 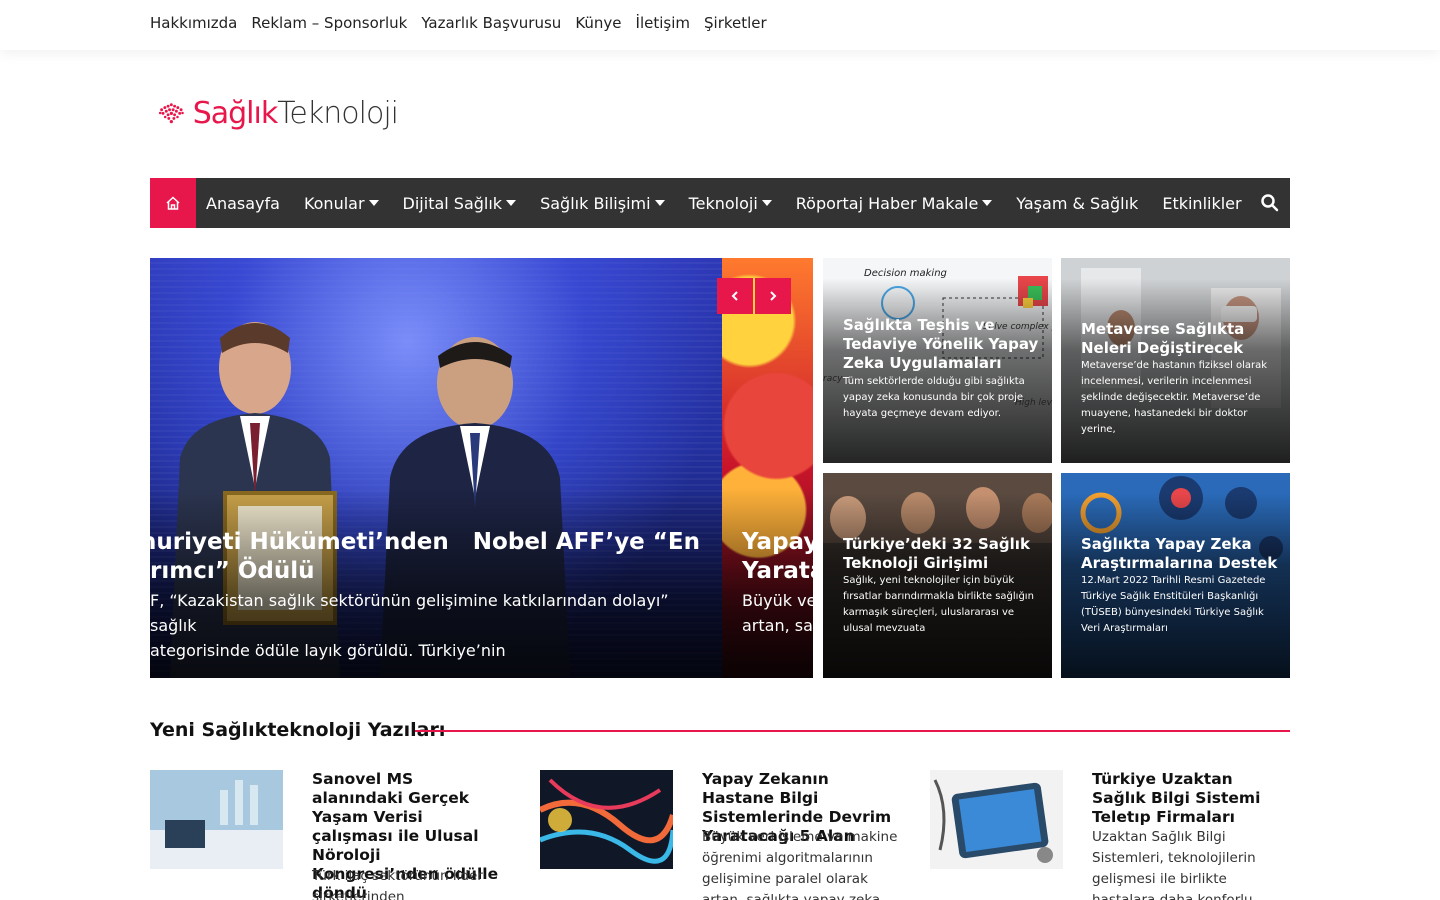 I want to click on nav-item-digital-health: Dijital Sağlık, so click(x=460, y=203).